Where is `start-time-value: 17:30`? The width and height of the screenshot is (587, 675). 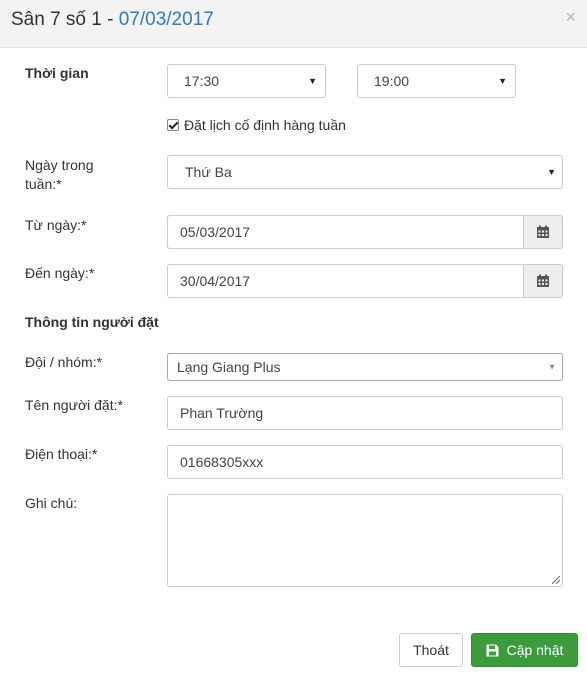 start-time-value: 17:30 is located at coordinates (202, 81).